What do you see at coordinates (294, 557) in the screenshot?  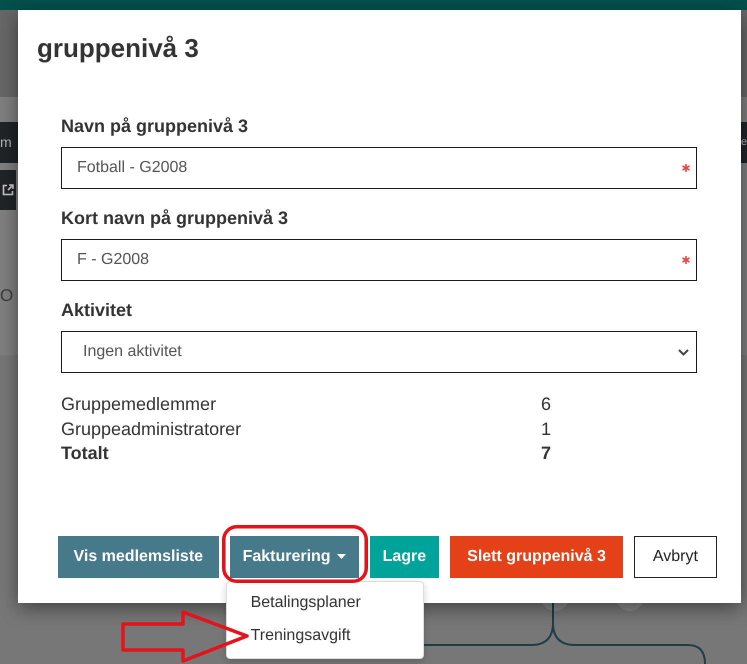 I see `dropdown-button: Fakturering` at bounding box center [294, 557].